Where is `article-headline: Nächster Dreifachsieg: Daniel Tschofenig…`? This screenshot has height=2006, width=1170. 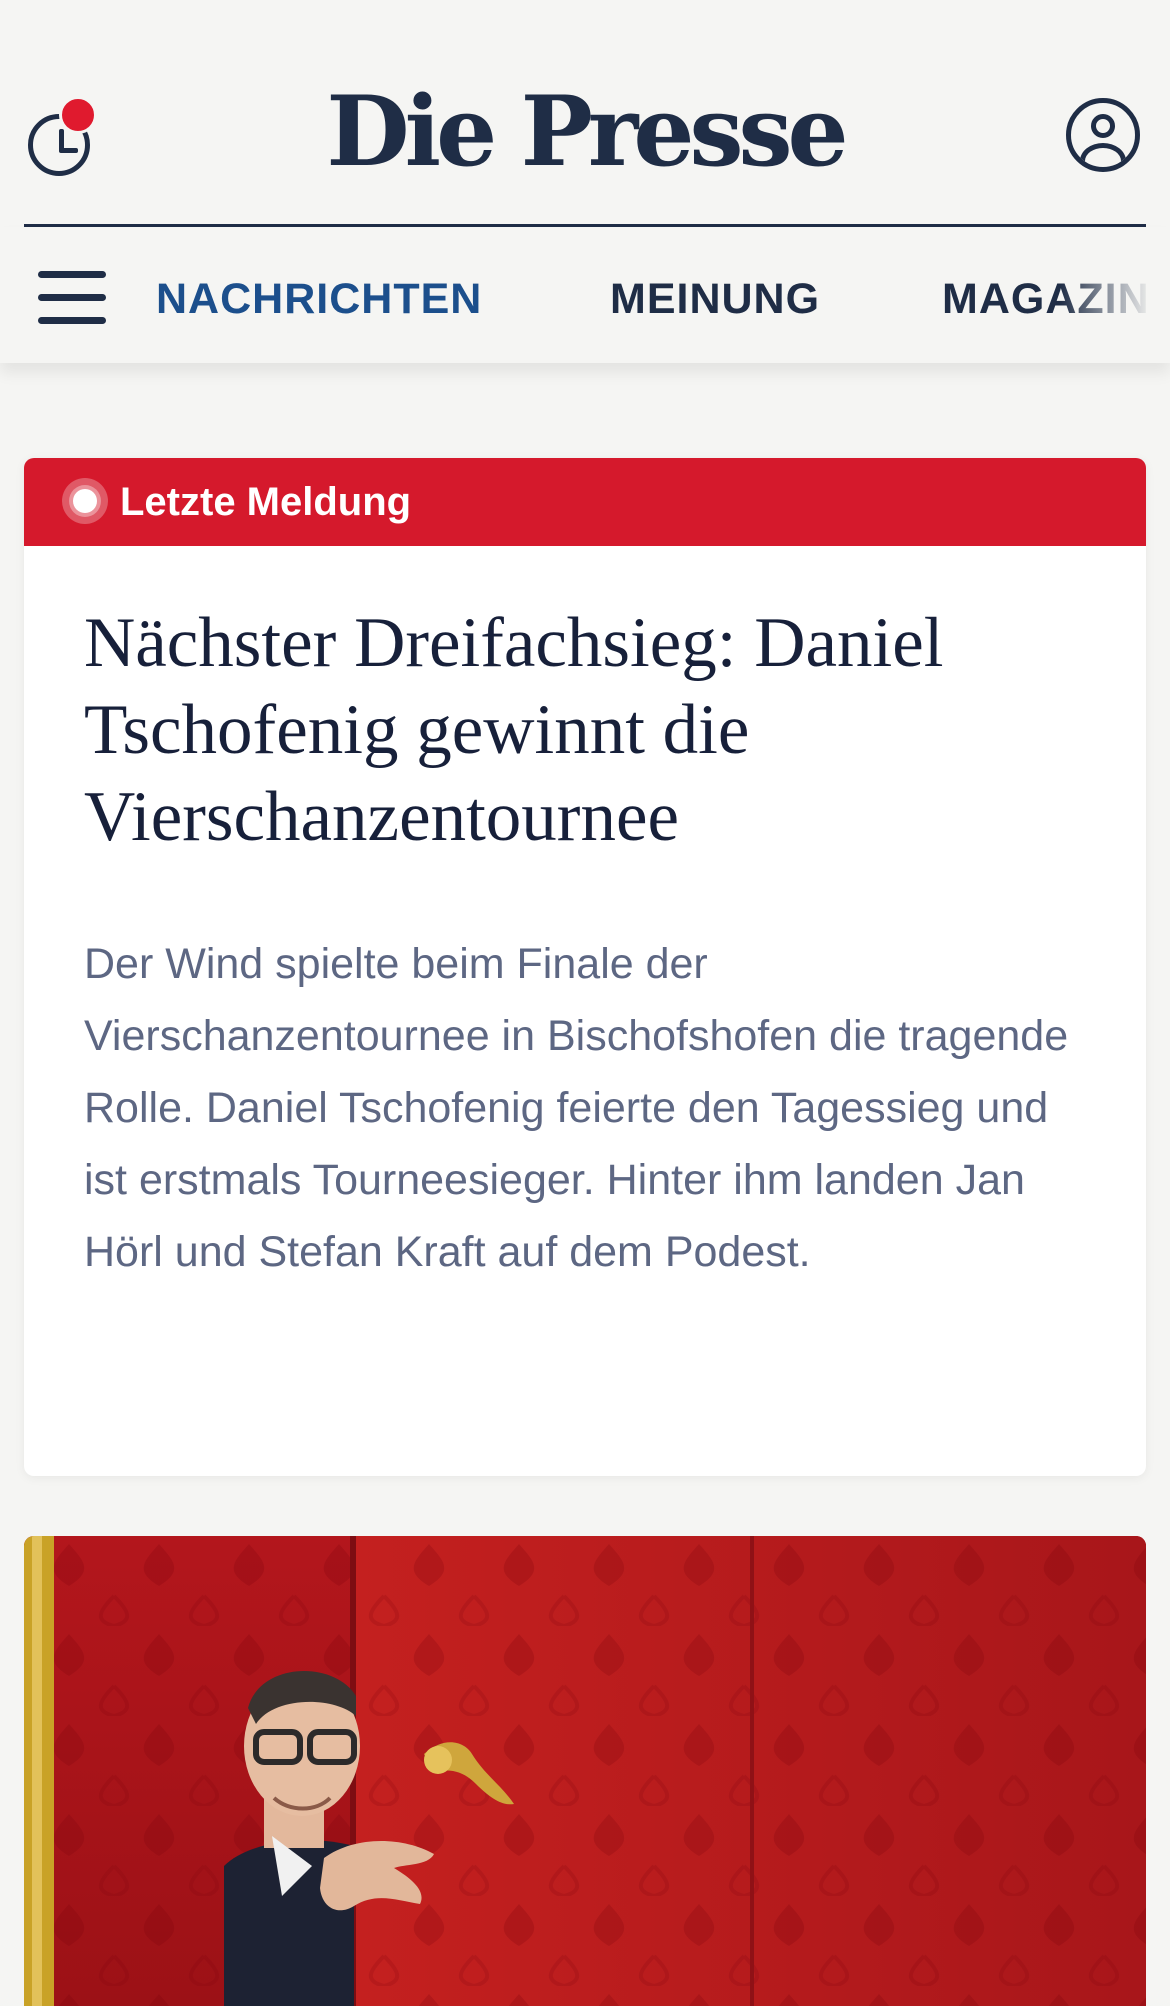
article-headline: Nächster Dreifachsieg: Daniel Tschofenig… is located at coordinates (584, 730).